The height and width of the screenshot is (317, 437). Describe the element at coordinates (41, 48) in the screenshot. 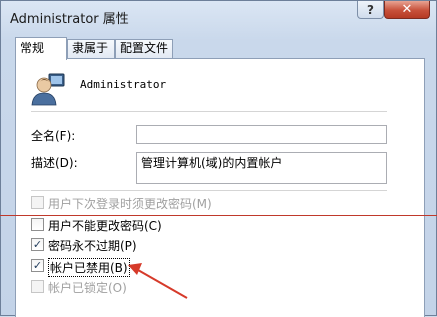

I see `tab-general: 常规` at that location.